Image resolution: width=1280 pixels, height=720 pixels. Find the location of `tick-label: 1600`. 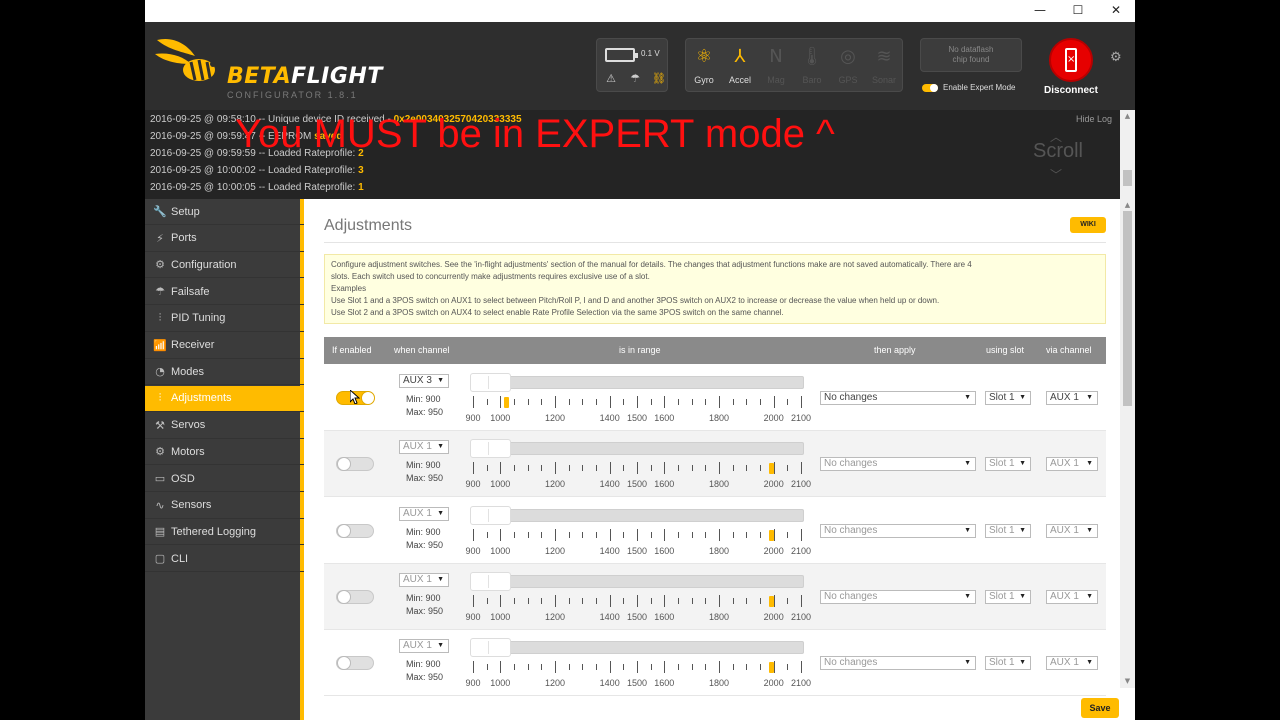

tick-label: 1600 is located at coordinates (664, 484).